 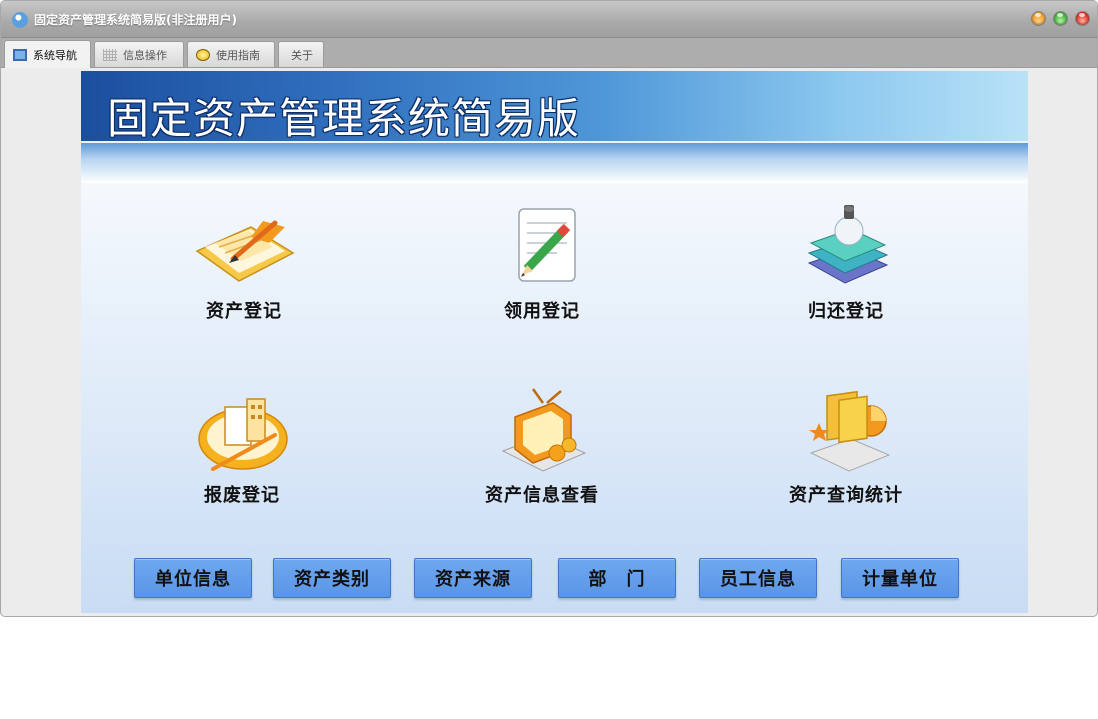 I want to click on feature-asset-checkout: 领用登记, so click(x=542, y=263).